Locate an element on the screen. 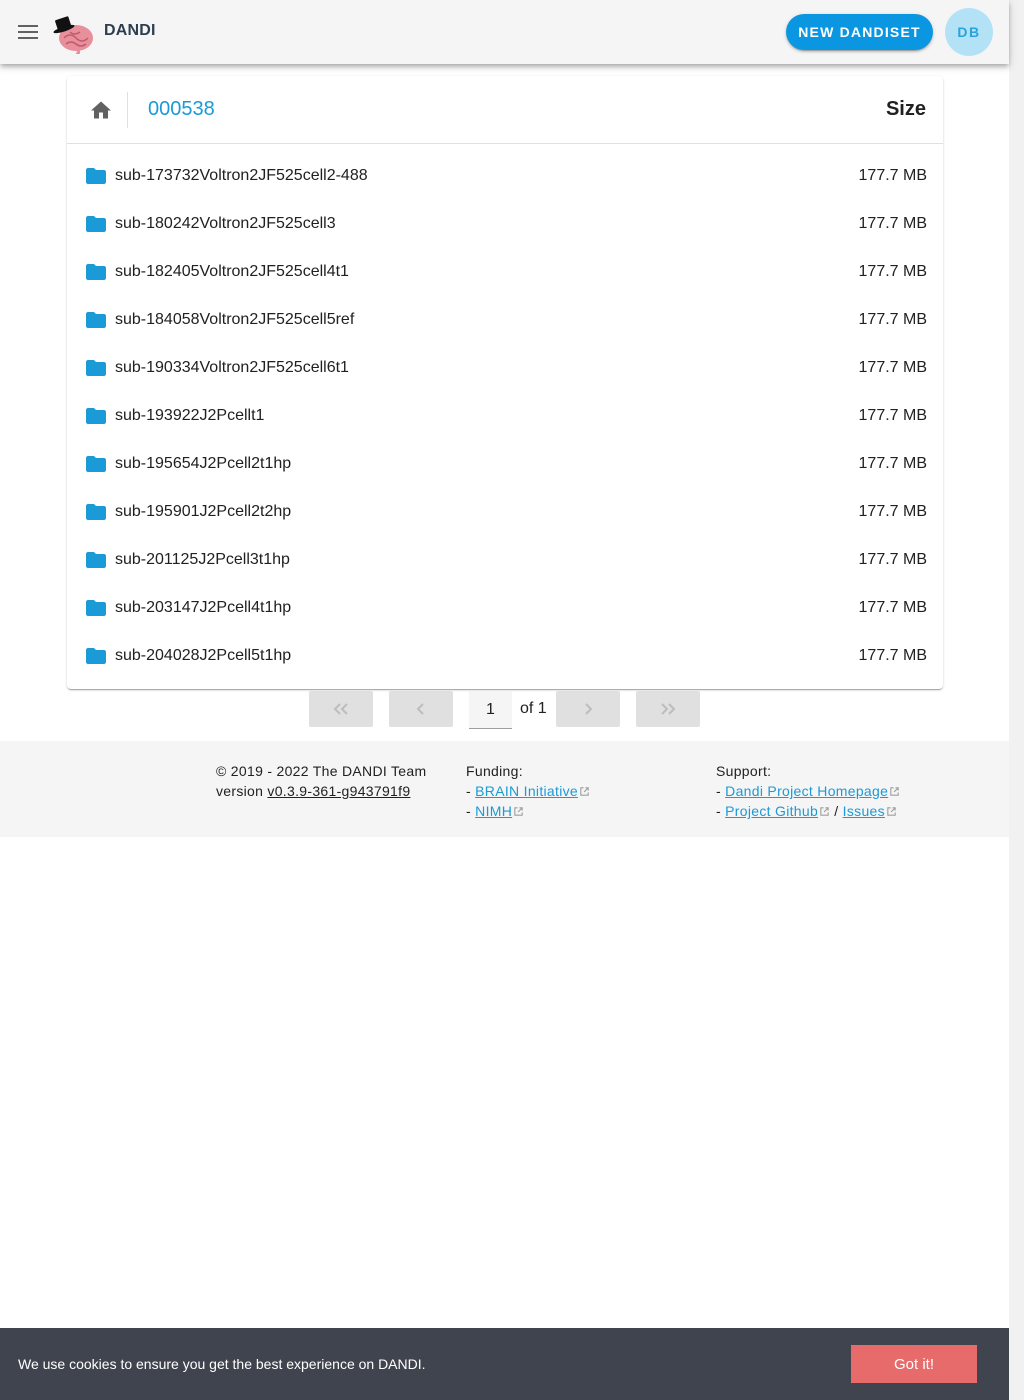 The width and height of the screenshot is (1024, 1400). previous-page-button is located at coordinates (421, 709).